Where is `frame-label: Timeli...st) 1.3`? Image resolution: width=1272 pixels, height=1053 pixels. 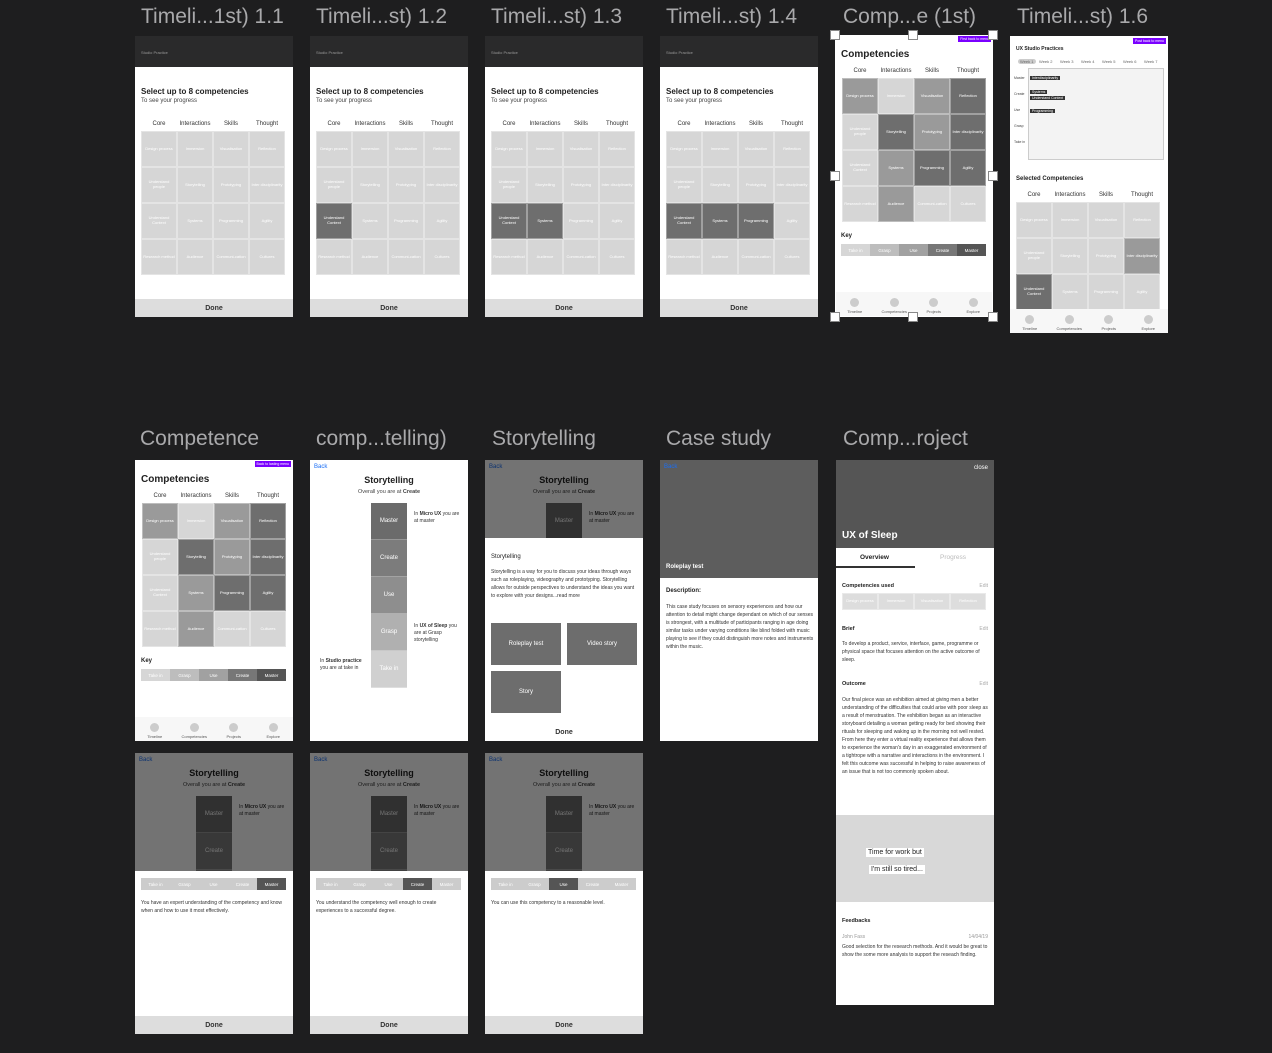 frame-label: Timeli...st) 1.3 is located at coordinates (556, 17).